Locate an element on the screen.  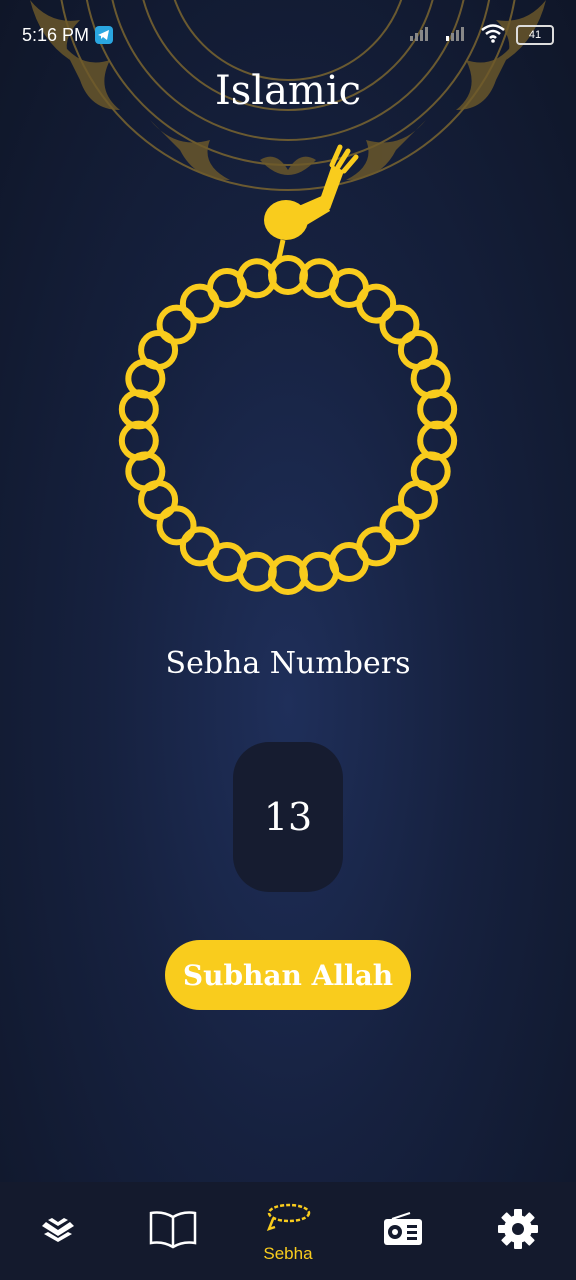
nav-item-quran is located at coordinates (58, 1231).